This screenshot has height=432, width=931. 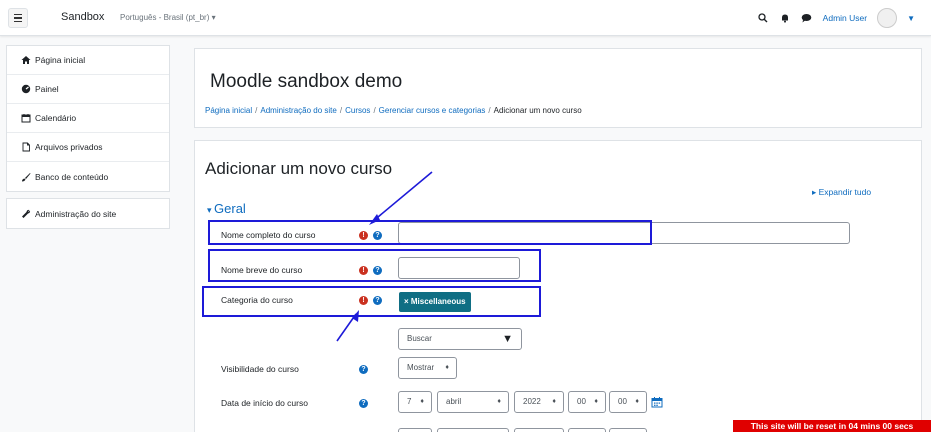 I want to click on sidebar-item-site-admin: Administração do site, so click(x=88, y=213).